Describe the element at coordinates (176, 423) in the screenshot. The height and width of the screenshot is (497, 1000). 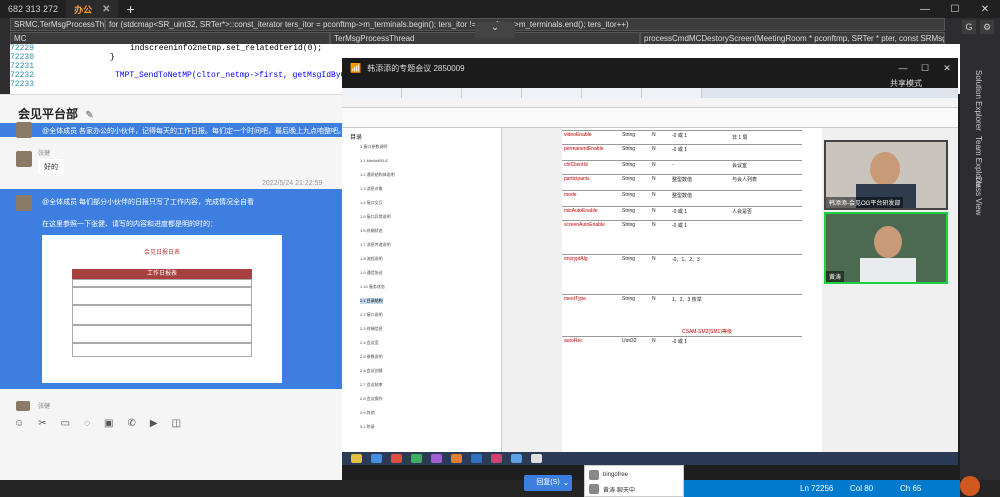
I see `screen-share-icon: ◫` at that location.